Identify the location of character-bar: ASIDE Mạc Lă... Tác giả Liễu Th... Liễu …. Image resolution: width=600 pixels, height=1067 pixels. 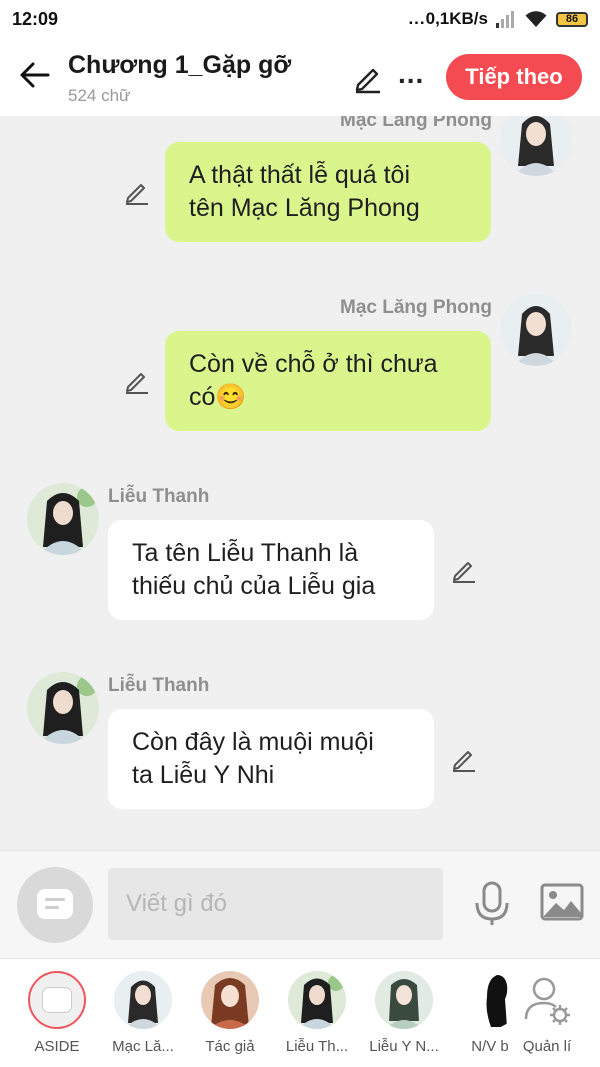
(300, 1012).